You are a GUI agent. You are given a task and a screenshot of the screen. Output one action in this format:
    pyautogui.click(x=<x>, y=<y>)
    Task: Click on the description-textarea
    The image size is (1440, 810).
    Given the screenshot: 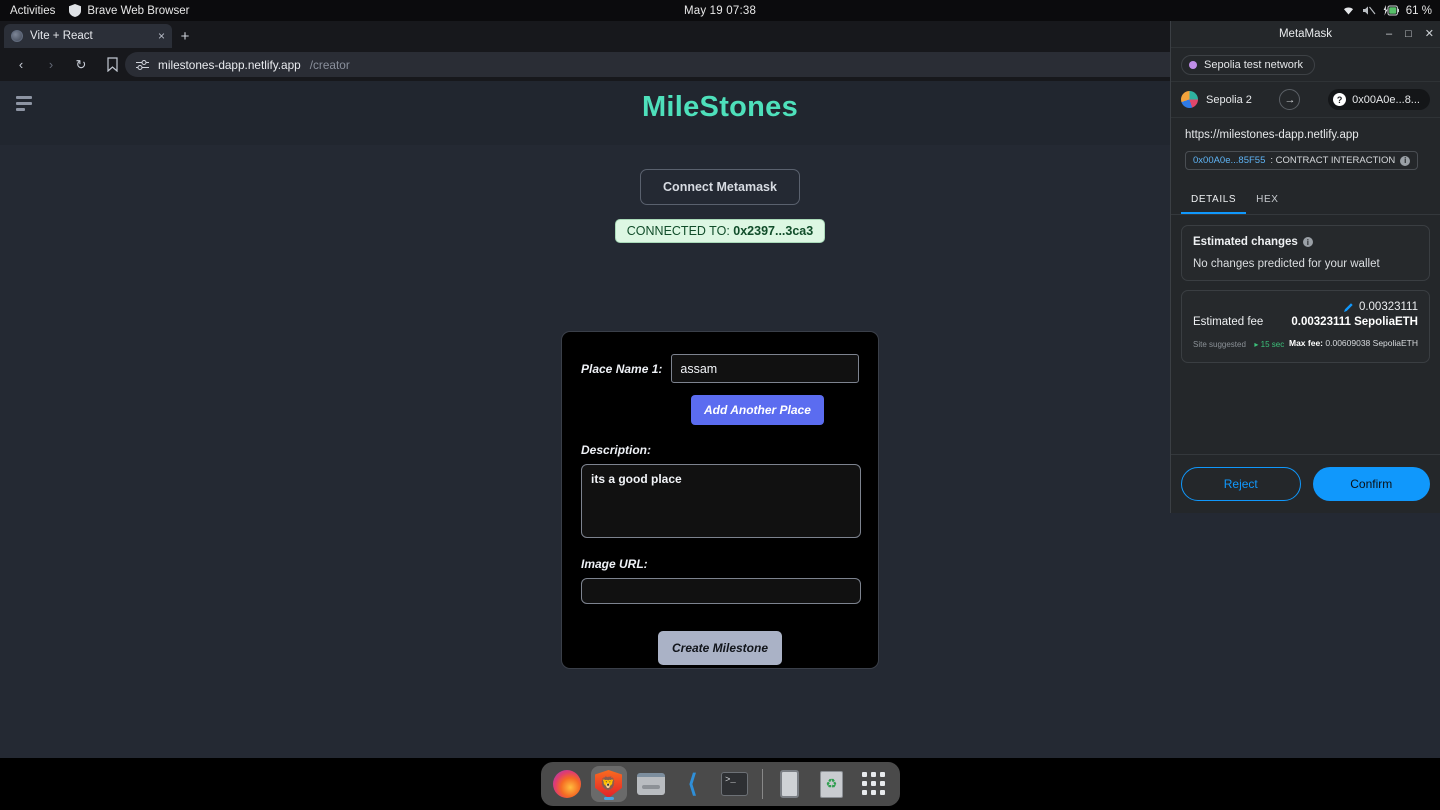 What is the action you would take?
    pyautogui.click(x=721, y=501)
    